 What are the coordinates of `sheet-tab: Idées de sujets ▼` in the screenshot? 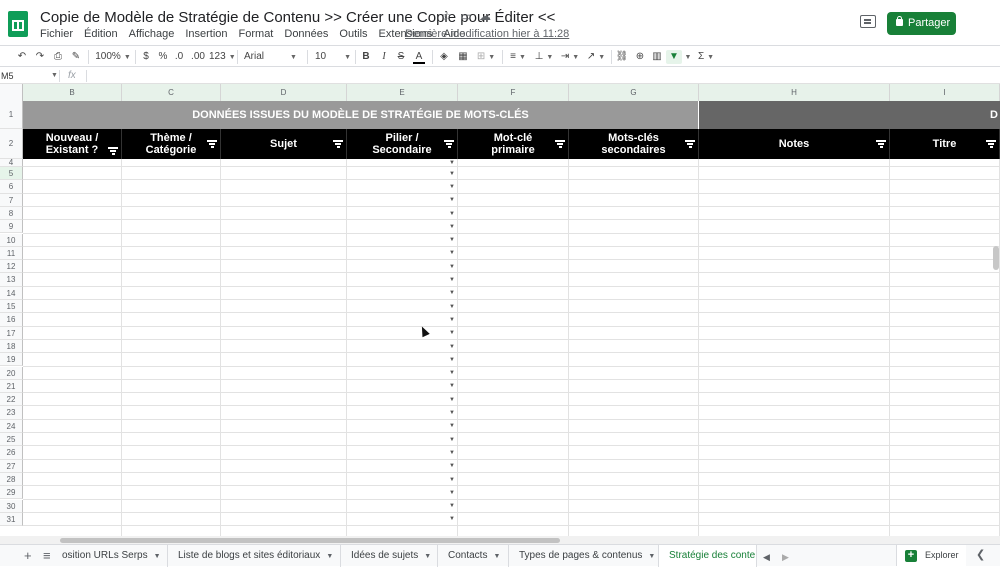 It's located at (389, 556).